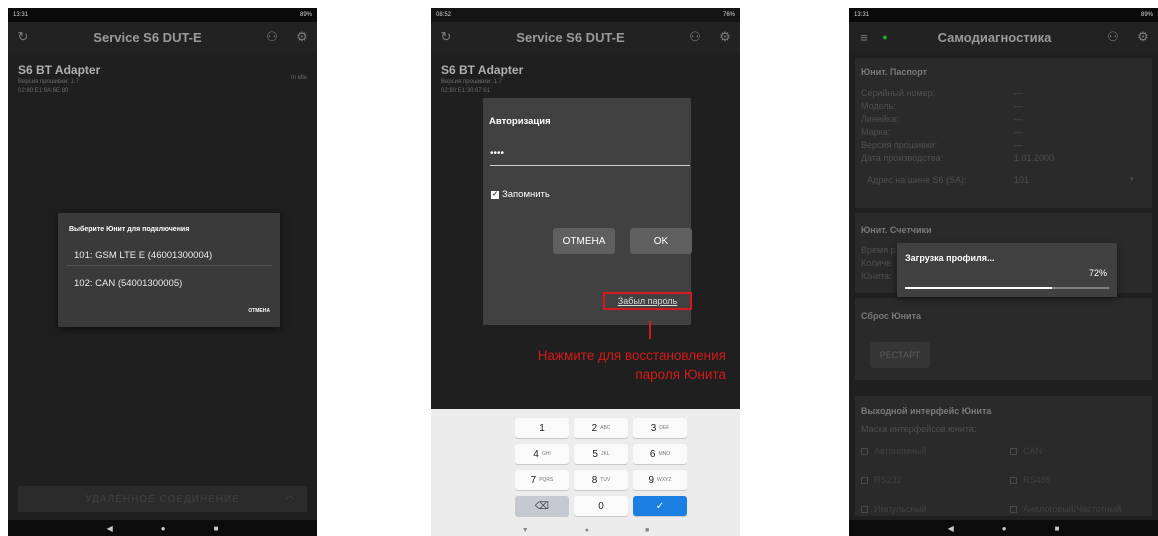 The image size is (1158, 536). Describe the element at coordinates (542, 506) in the screenshot. I see `backspace-key: ⌫` at that location.